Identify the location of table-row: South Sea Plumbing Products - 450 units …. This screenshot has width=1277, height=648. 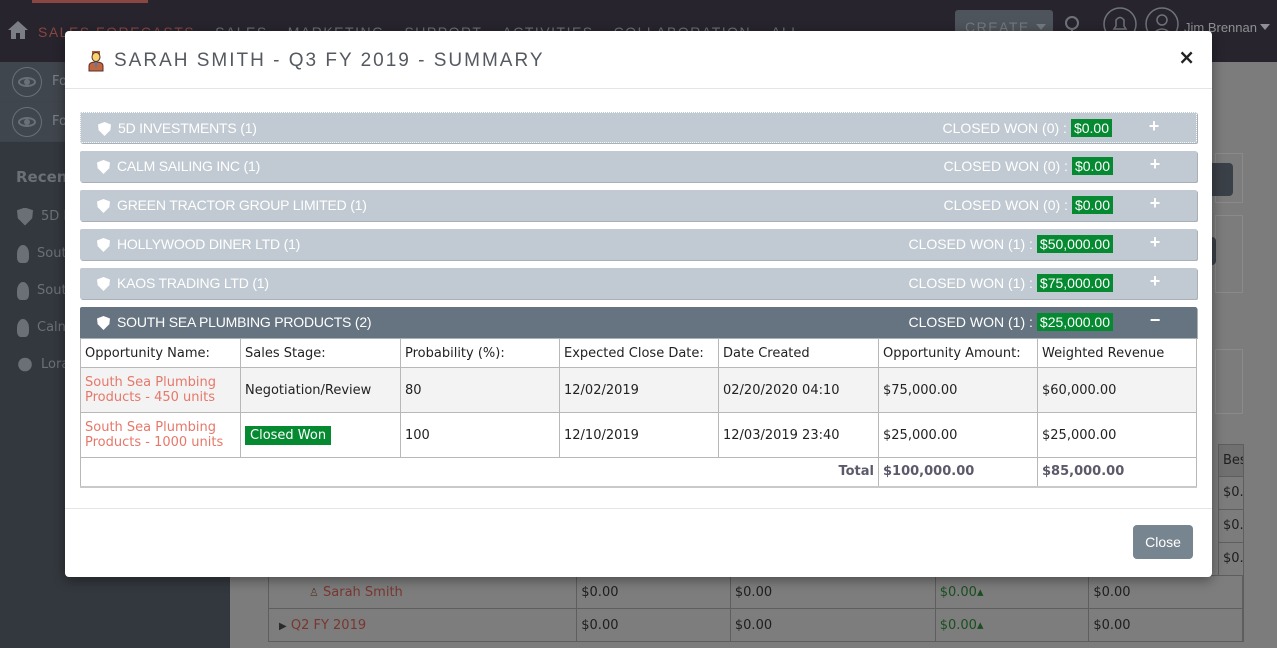
(638, 390).